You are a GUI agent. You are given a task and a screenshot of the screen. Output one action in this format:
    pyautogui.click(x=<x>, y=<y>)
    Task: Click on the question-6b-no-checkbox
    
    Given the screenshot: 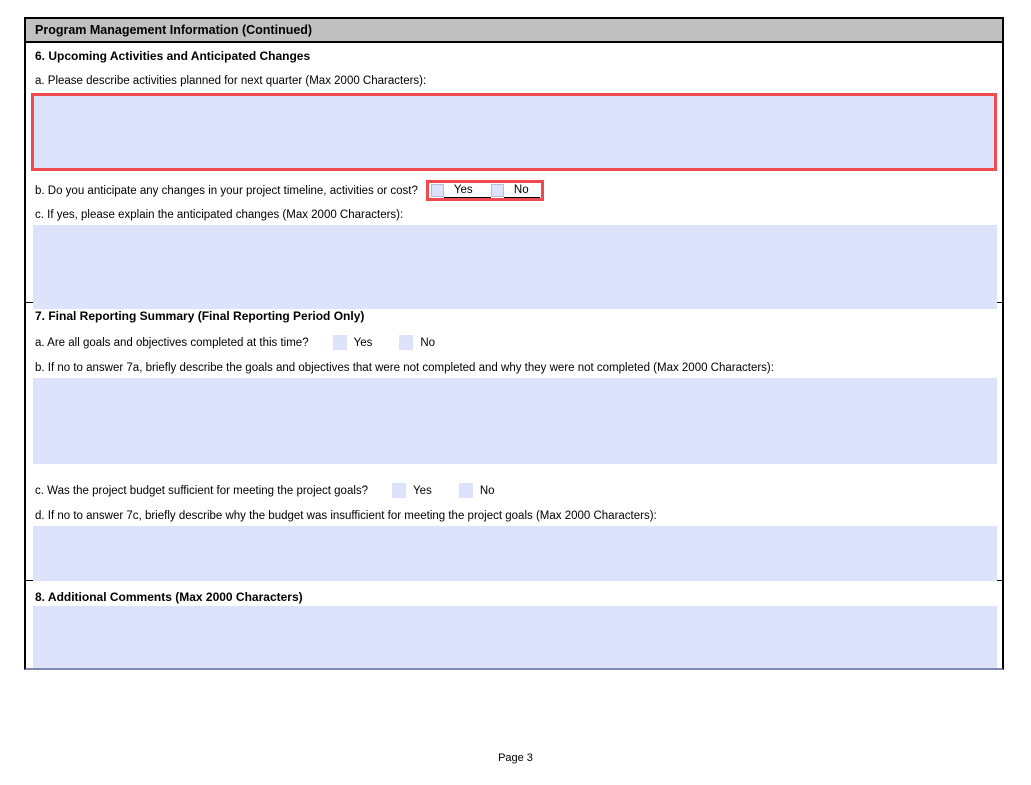 What is the action you would take?
    pyautogui.click(x=497, y=190)
    